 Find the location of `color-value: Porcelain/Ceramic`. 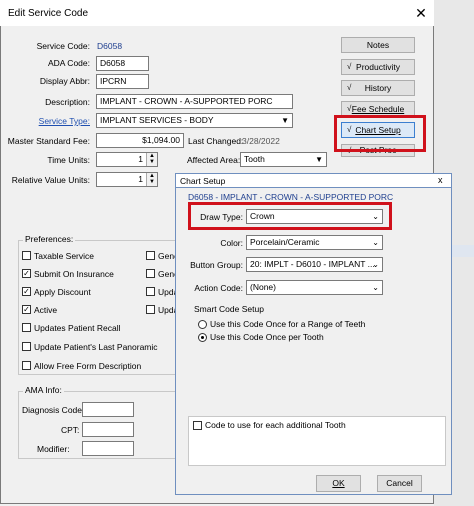

color-value: Porcelain/Ceramic is located at coordinates (285, 242).